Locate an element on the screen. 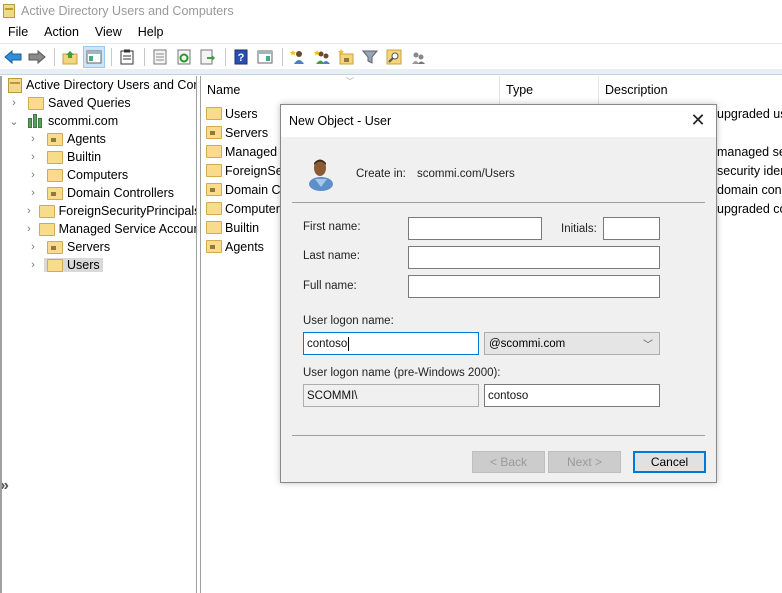 The width and height of the screenshot is (782, 593). column-header-type: Type is located at coordinates (549, 90).